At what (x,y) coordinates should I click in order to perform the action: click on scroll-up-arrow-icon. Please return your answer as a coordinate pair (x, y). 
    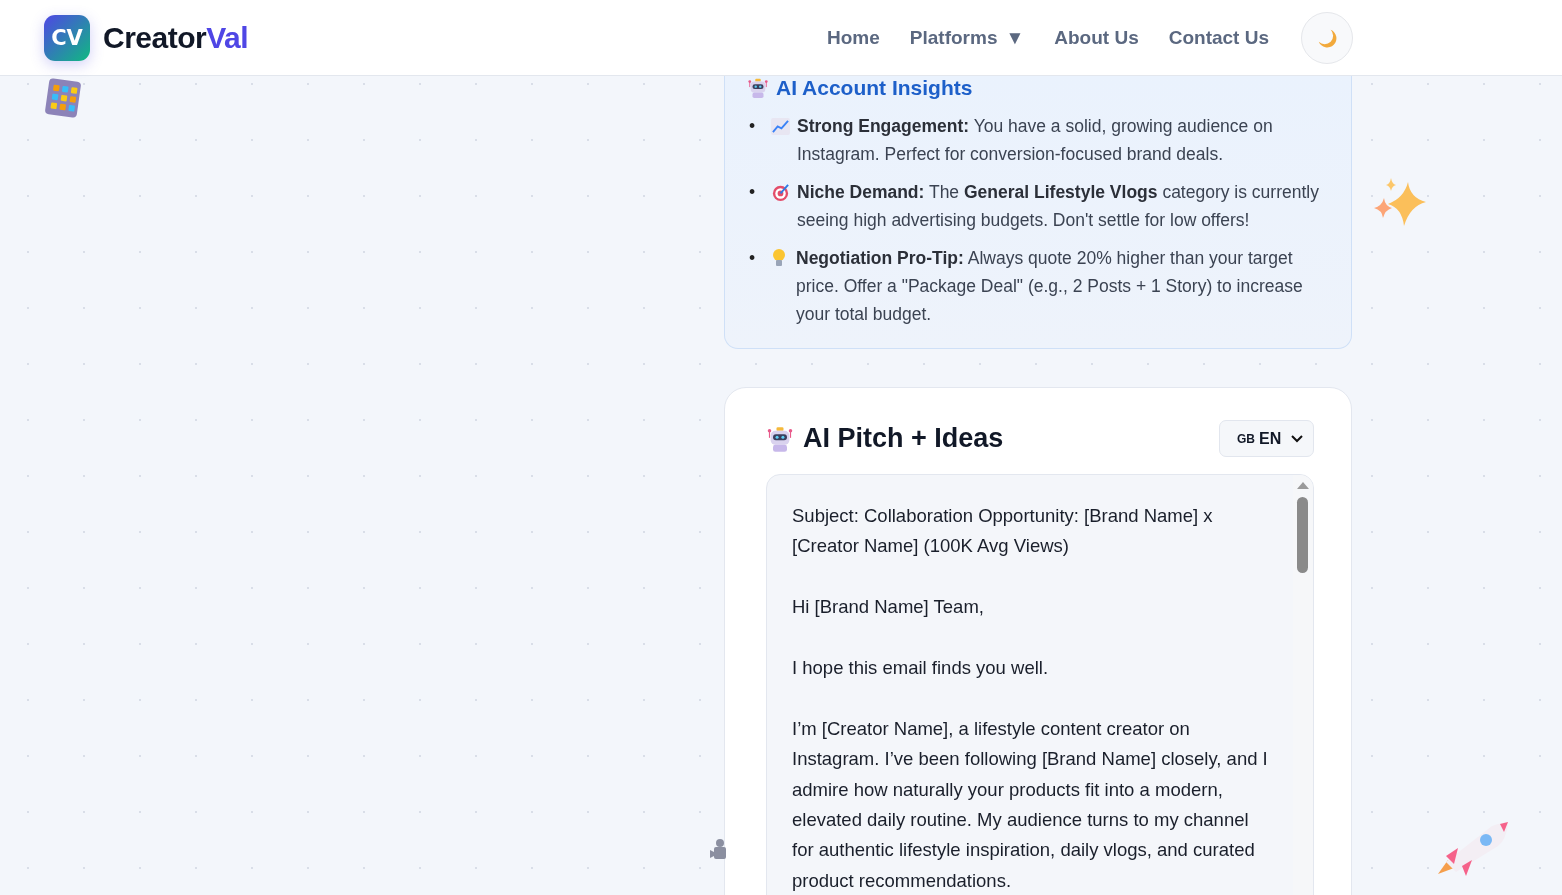
    Looking at the image, I should click on (1303, 485).